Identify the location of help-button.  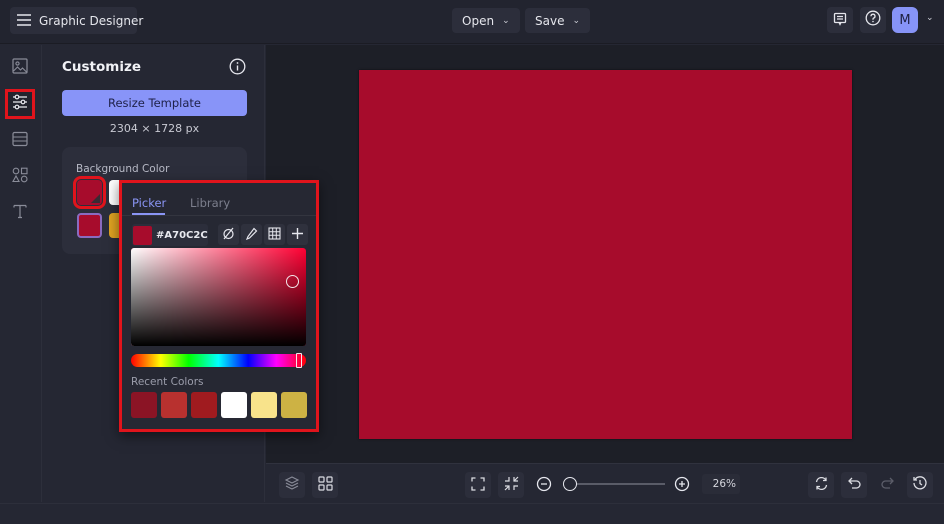
(873, 20).